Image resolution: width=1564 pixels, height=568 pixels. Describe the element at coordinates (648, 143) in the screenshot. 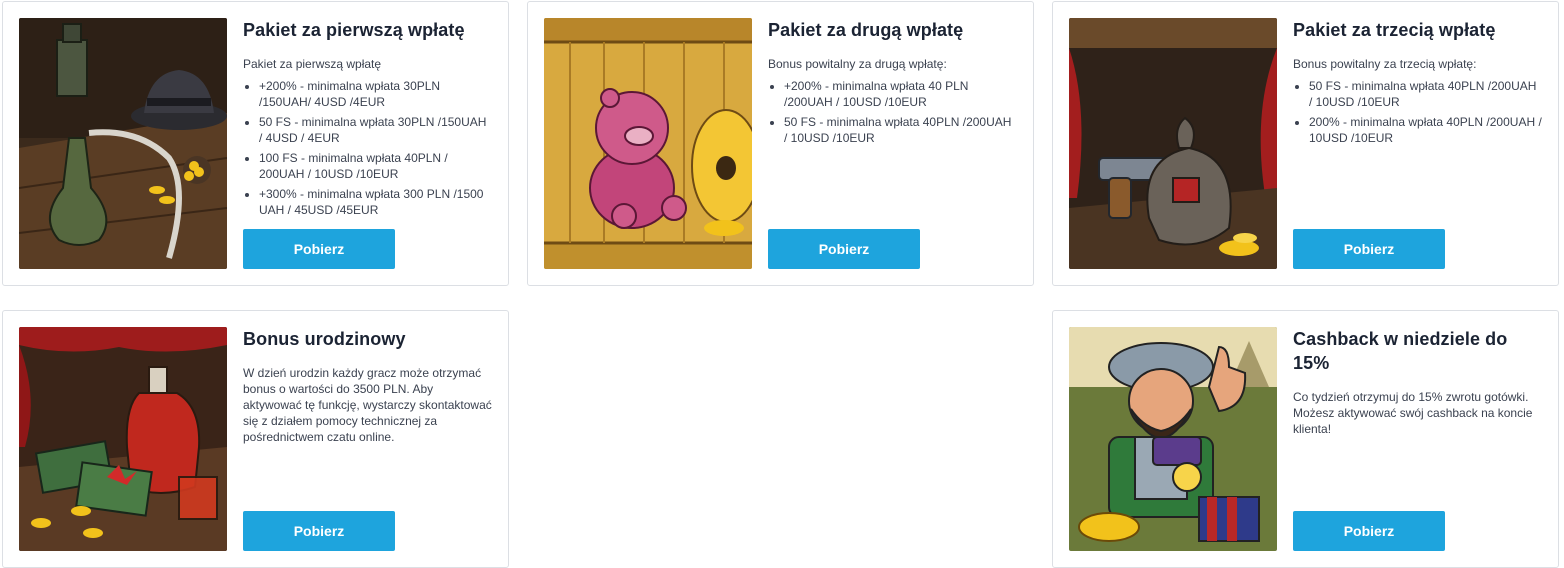

I see `pink-pig-toy-beehive-image` at that location.